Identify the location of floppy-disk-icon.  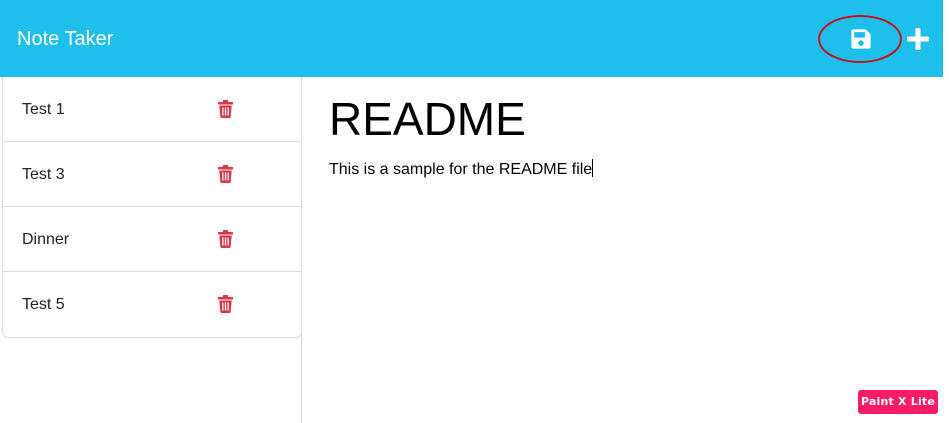
(861, 39).